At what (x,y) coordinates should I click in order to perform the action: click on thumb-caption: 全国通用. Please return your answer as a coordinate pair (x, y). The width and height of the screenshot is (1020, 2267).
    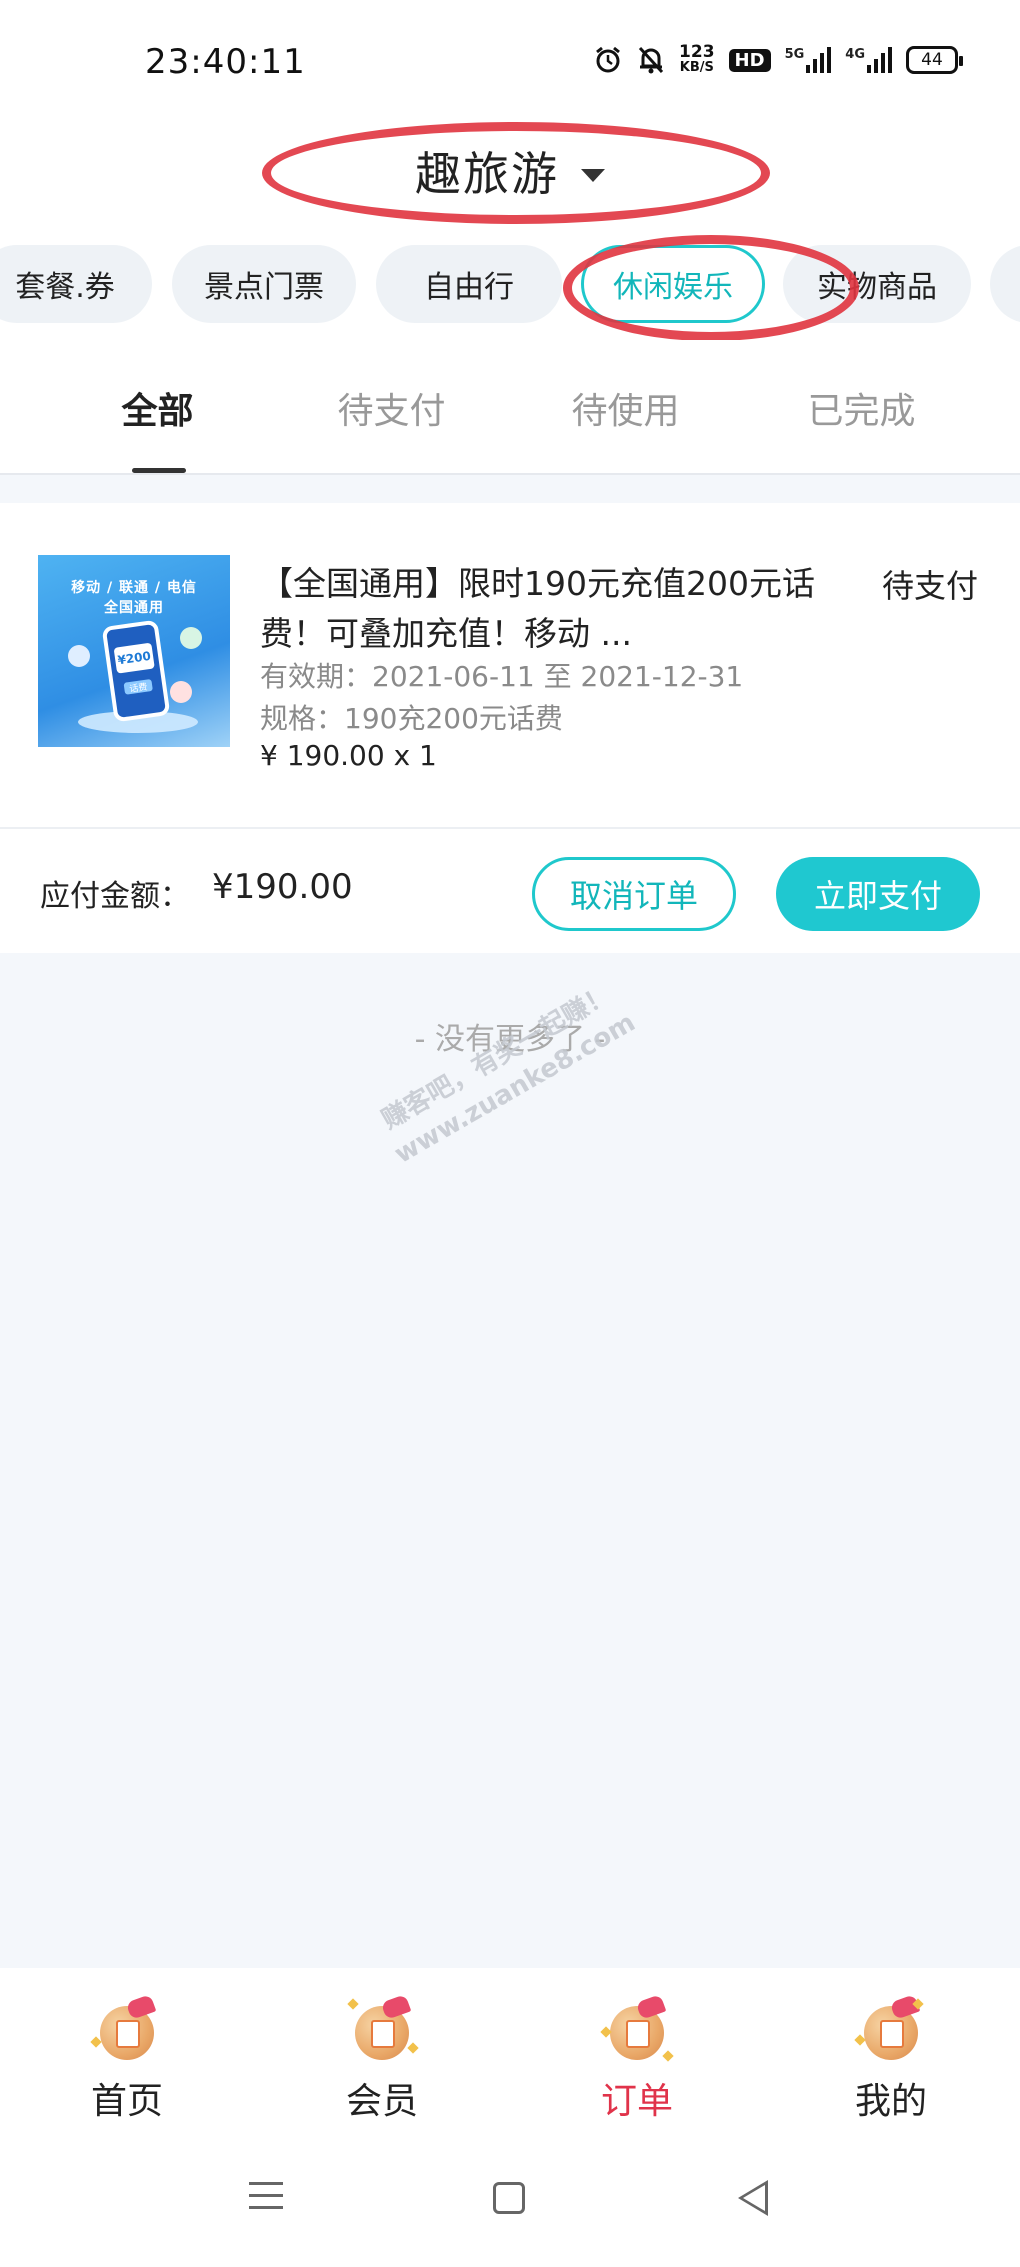
    Looking at the image, I should click on (134, 608).